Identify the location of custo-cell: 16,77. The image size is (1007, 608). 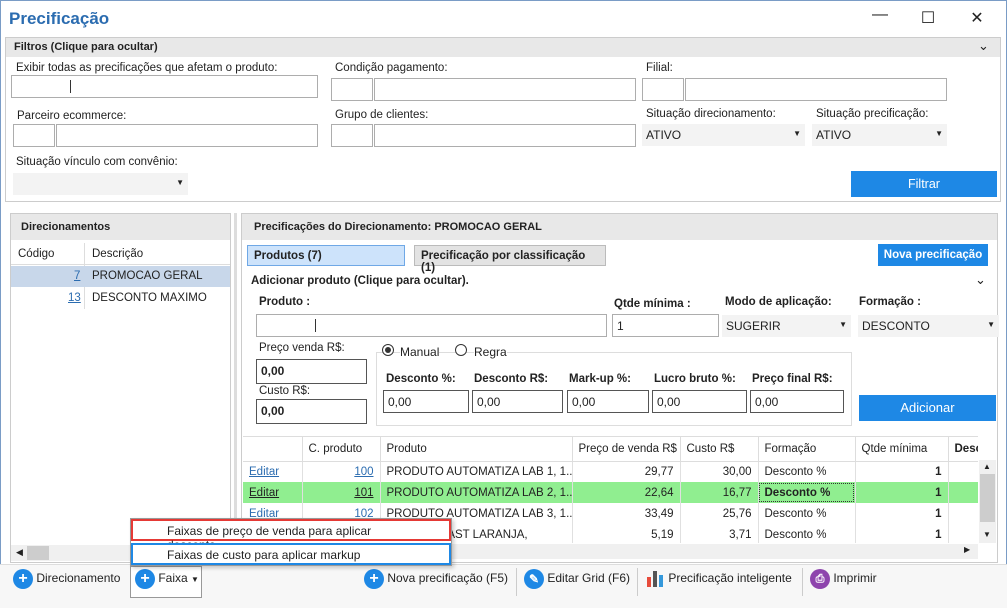
(719, 492).